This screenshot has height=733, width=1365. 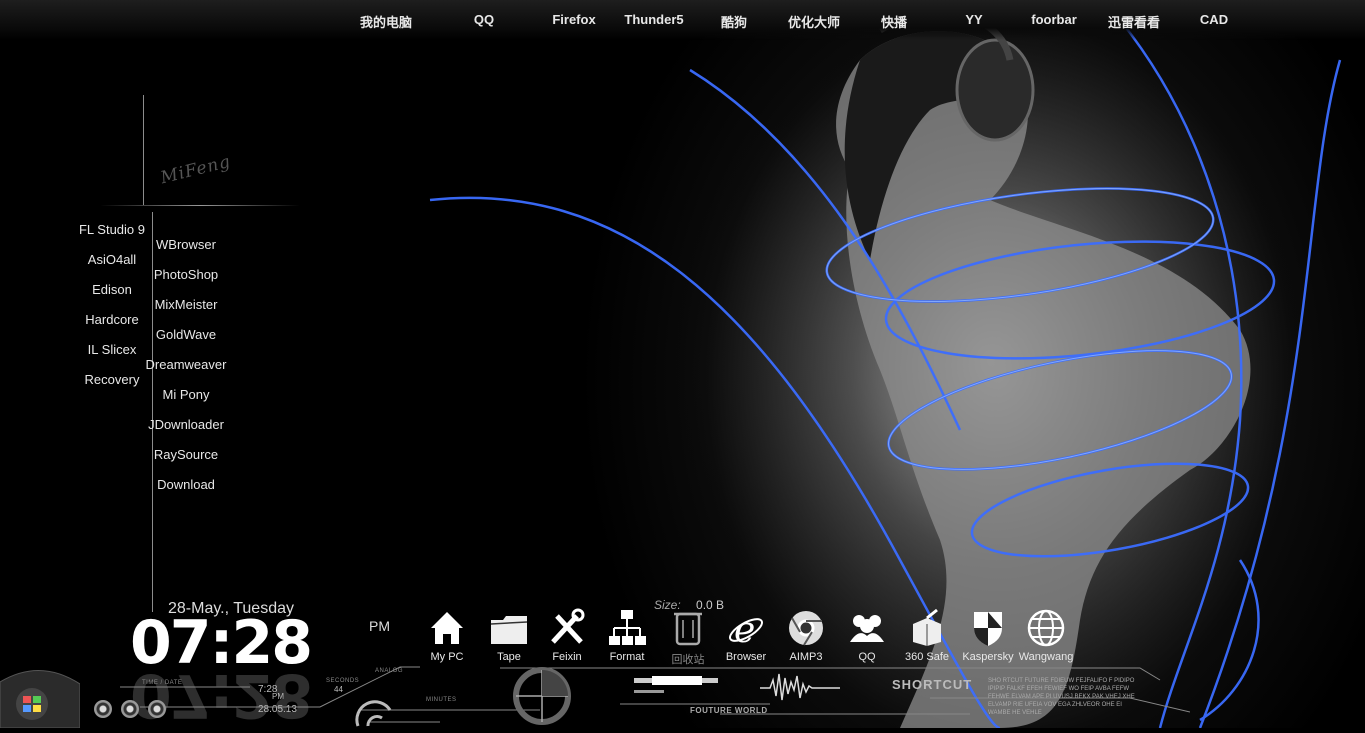 I want to click on dock-item-format: Format, so click(x=627, y=635).